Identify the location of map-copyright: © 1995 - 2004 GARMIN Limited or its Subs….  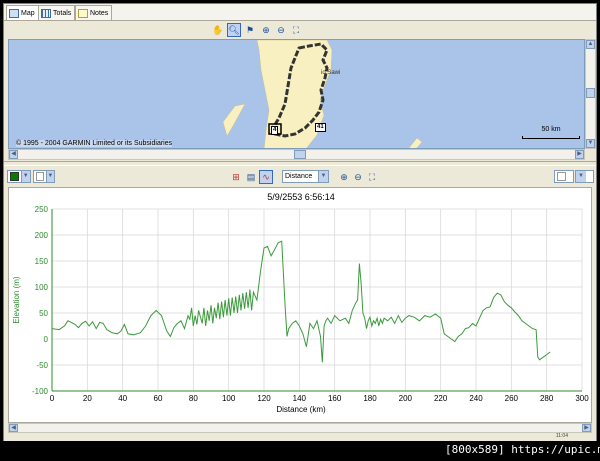
(94, 143).